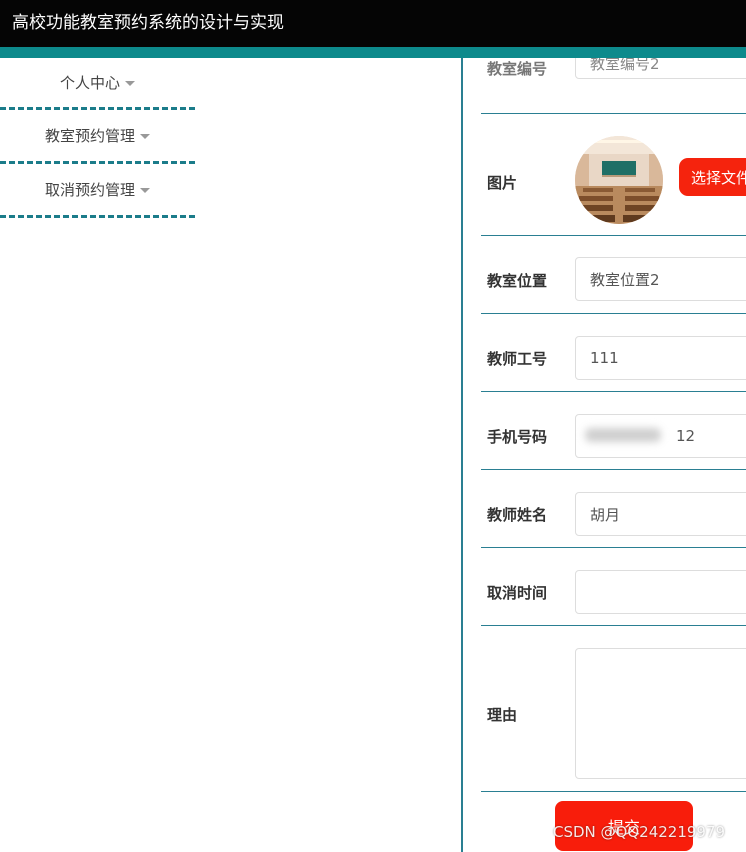 The height and width of the screenshot is (852, 746). I want to click on form-row-phone: 手机号码 12, so click(613, 431).